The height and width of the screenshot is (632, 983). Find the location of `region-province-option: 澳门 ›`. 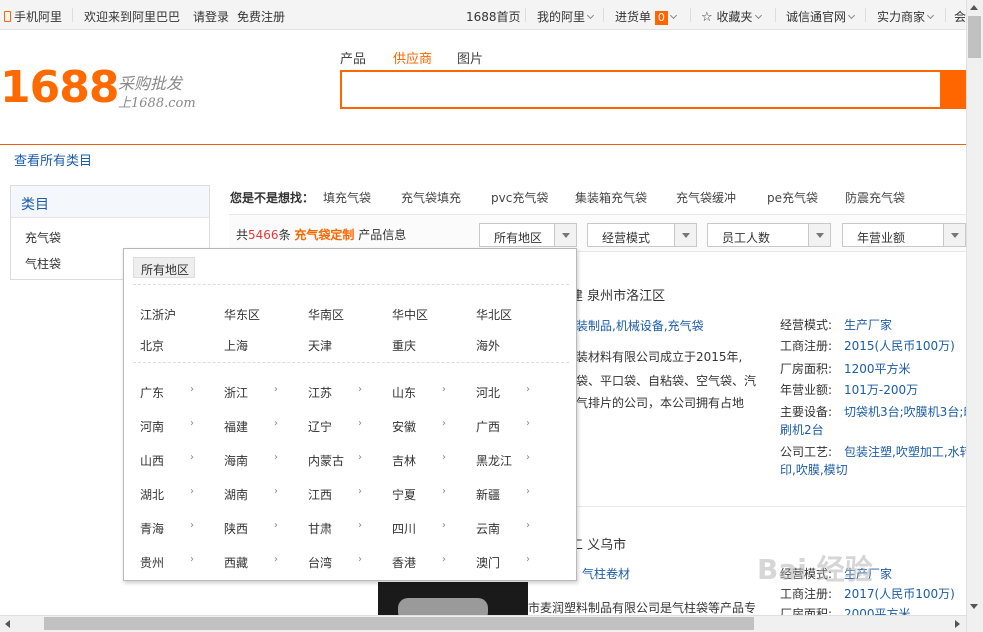

region-province-option: 澳门 › is located at coordinates (503, 562).